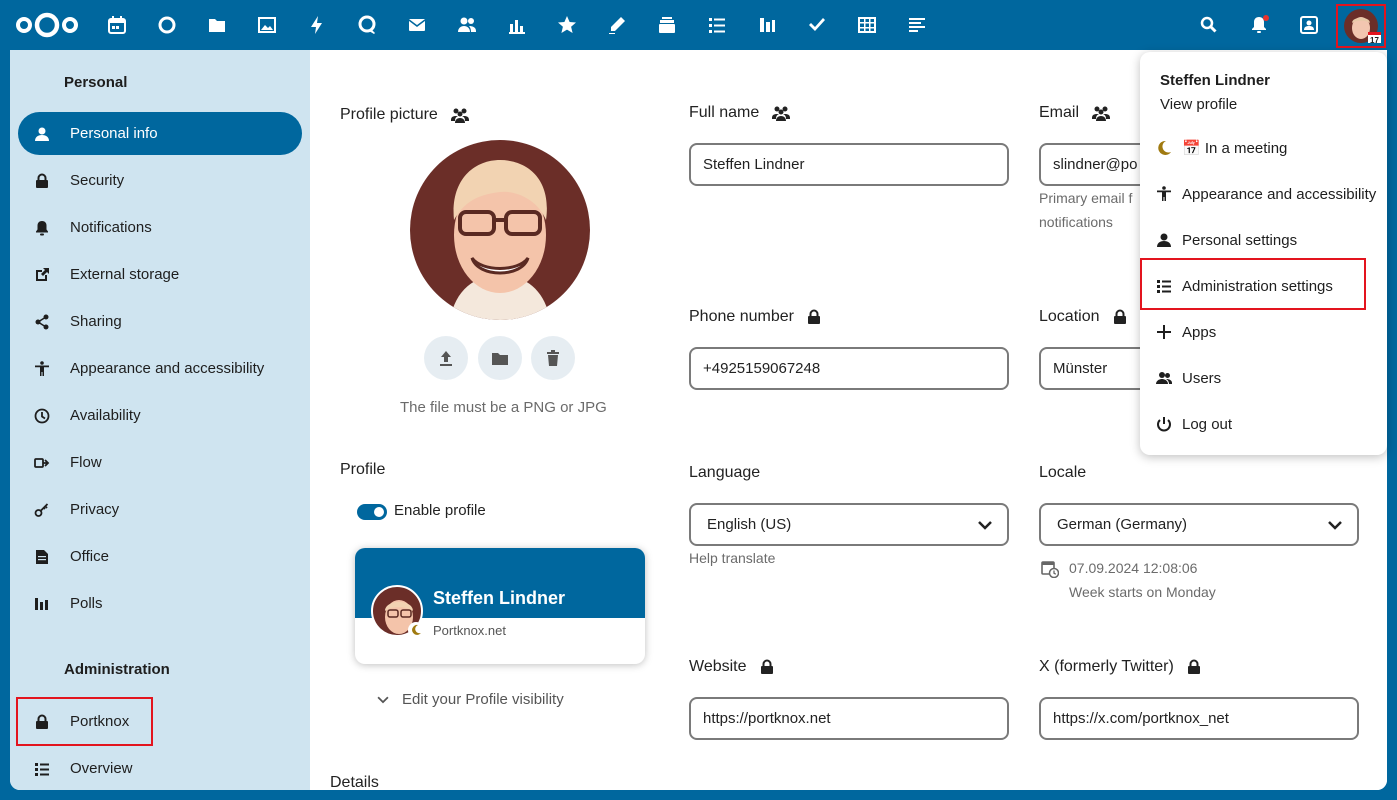  Describe the element at coordinates (417, 25) in the screenshot. I see `mail-icon` at that location.